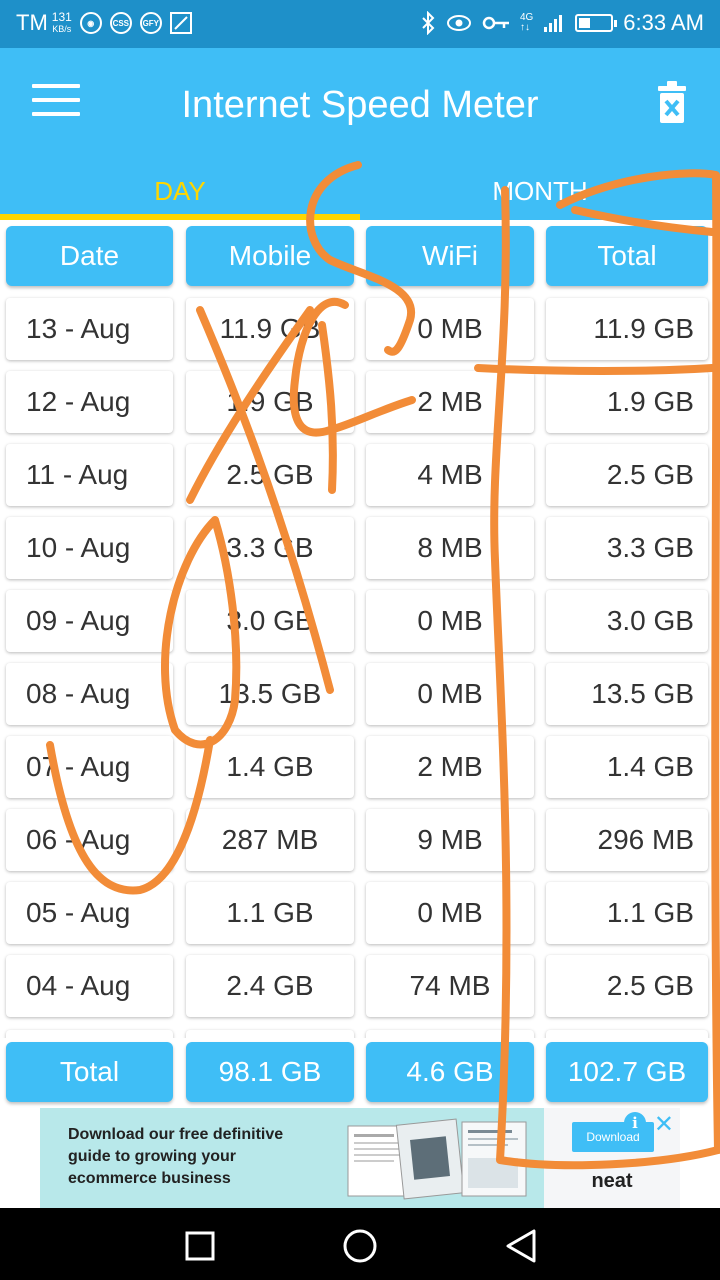  I want to click on cell-wifi: 74 MB, so click(450, 986).